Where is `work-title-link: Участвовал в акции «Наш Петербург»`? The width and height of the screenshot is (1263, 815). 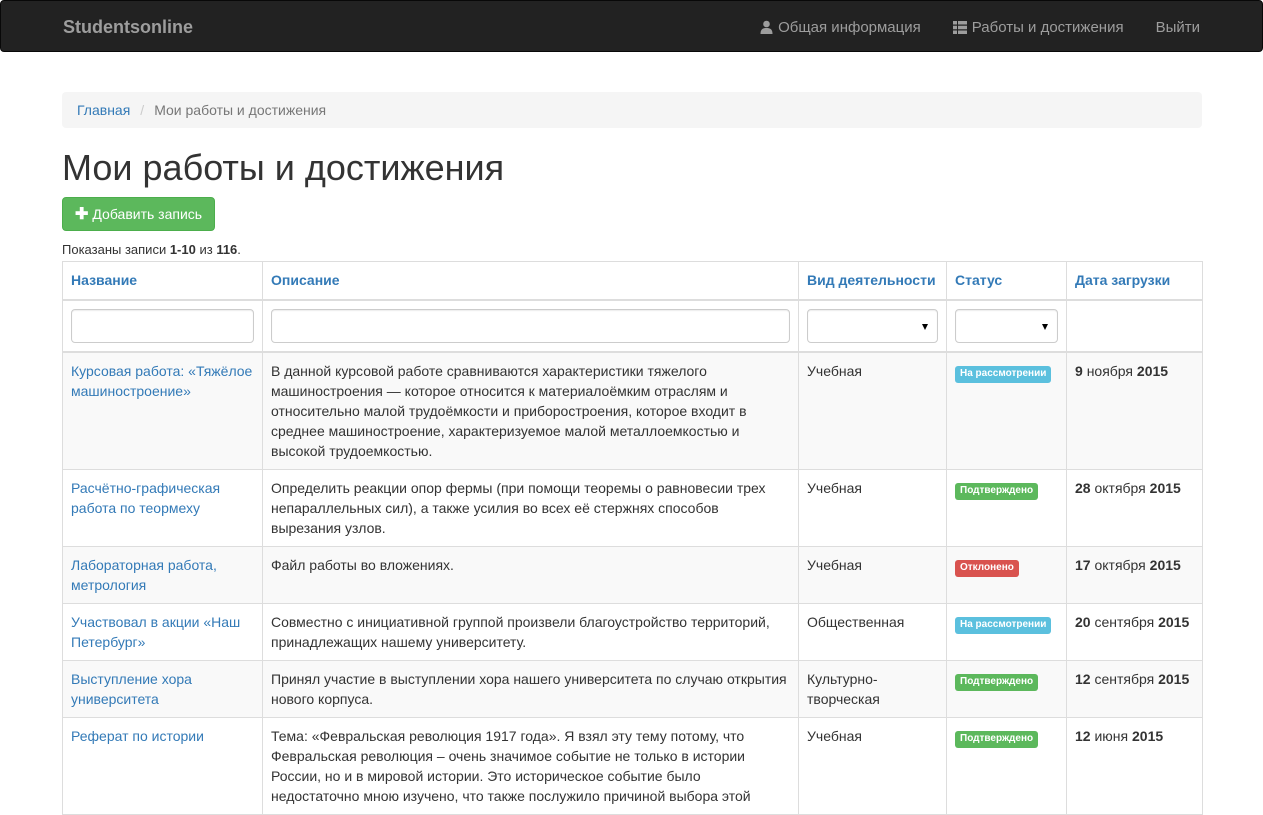 work-title-link: Участвовал в акции «Наш Петербург» is located at coordinates (155, 632).